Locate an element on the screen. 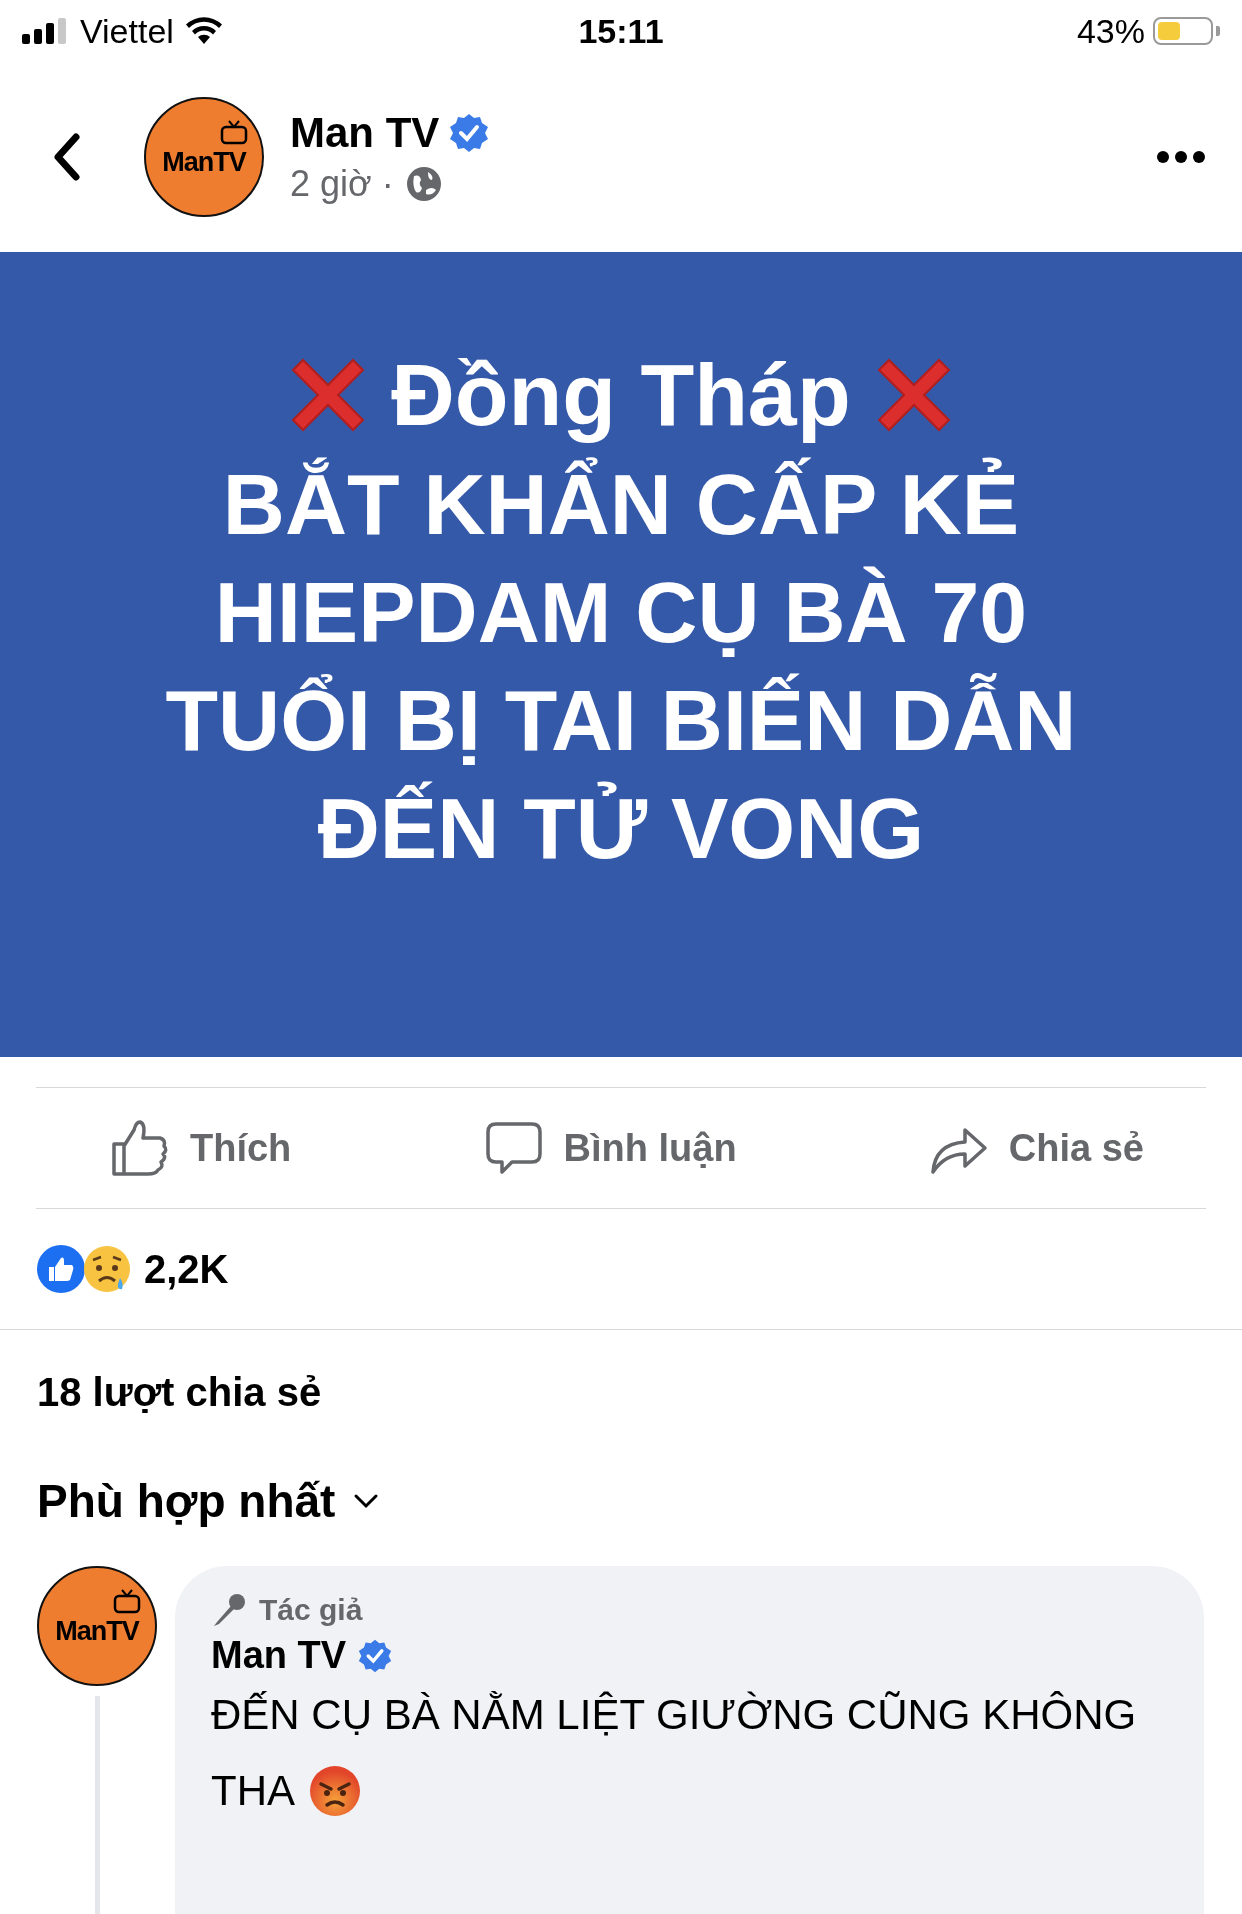  commenter-avatar: ManTV is located at coordinates (97, 1626).